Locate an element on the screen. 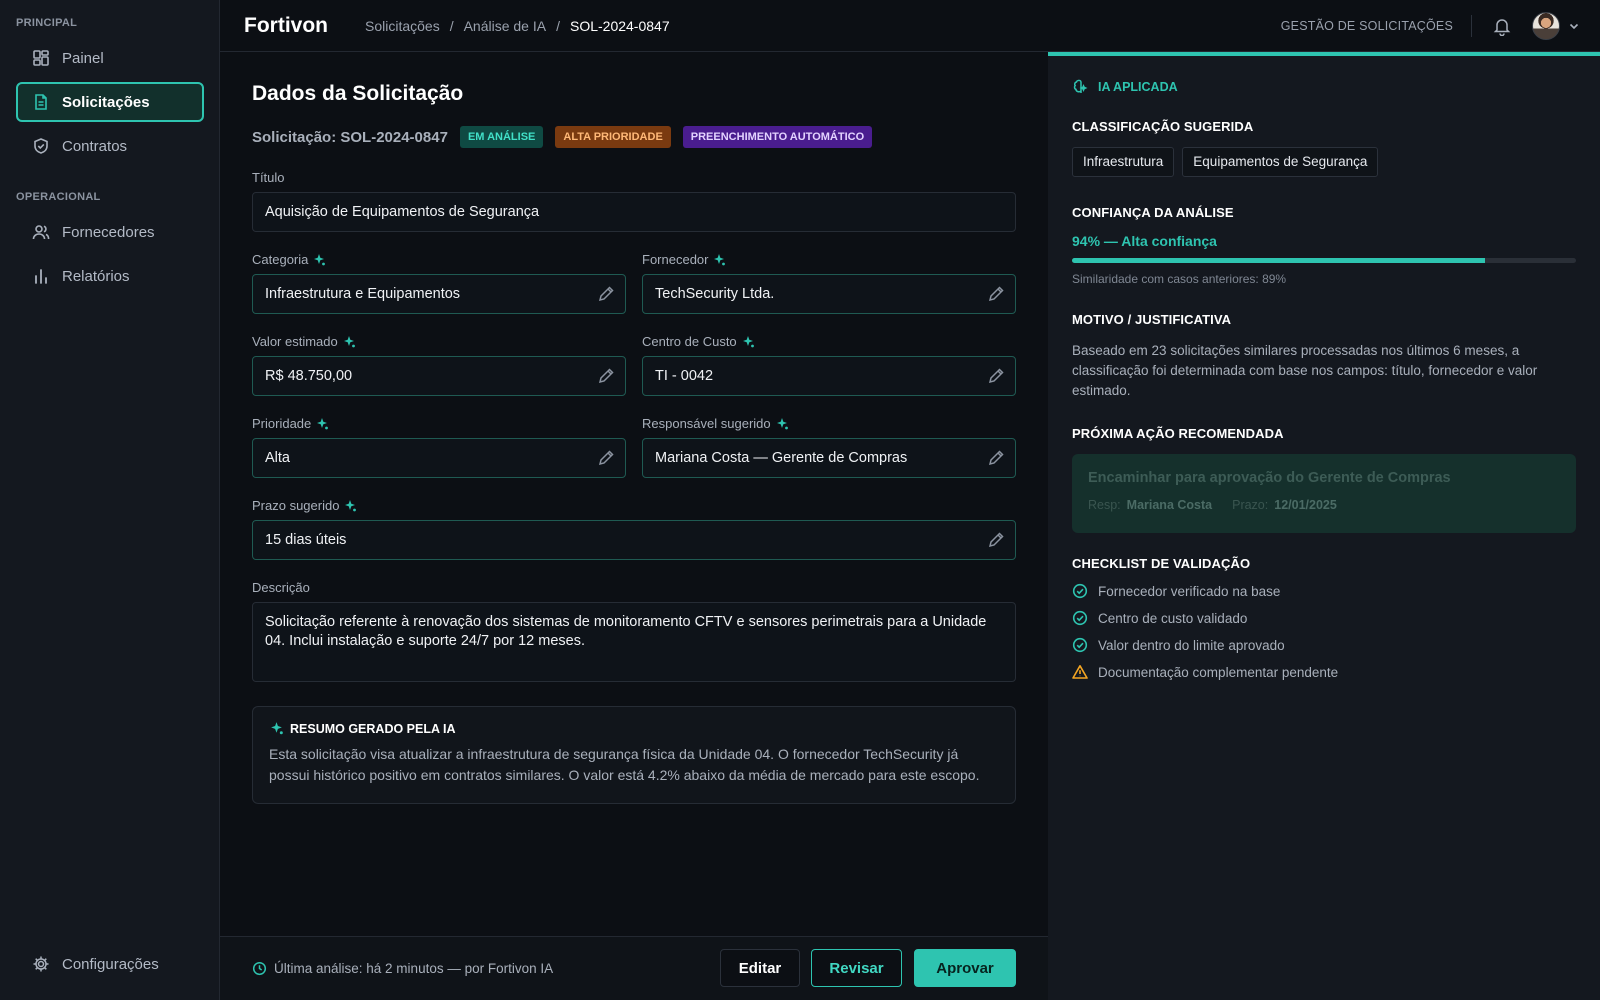  sidebar-item-painel: Painel is located at coordinates (110, 58).